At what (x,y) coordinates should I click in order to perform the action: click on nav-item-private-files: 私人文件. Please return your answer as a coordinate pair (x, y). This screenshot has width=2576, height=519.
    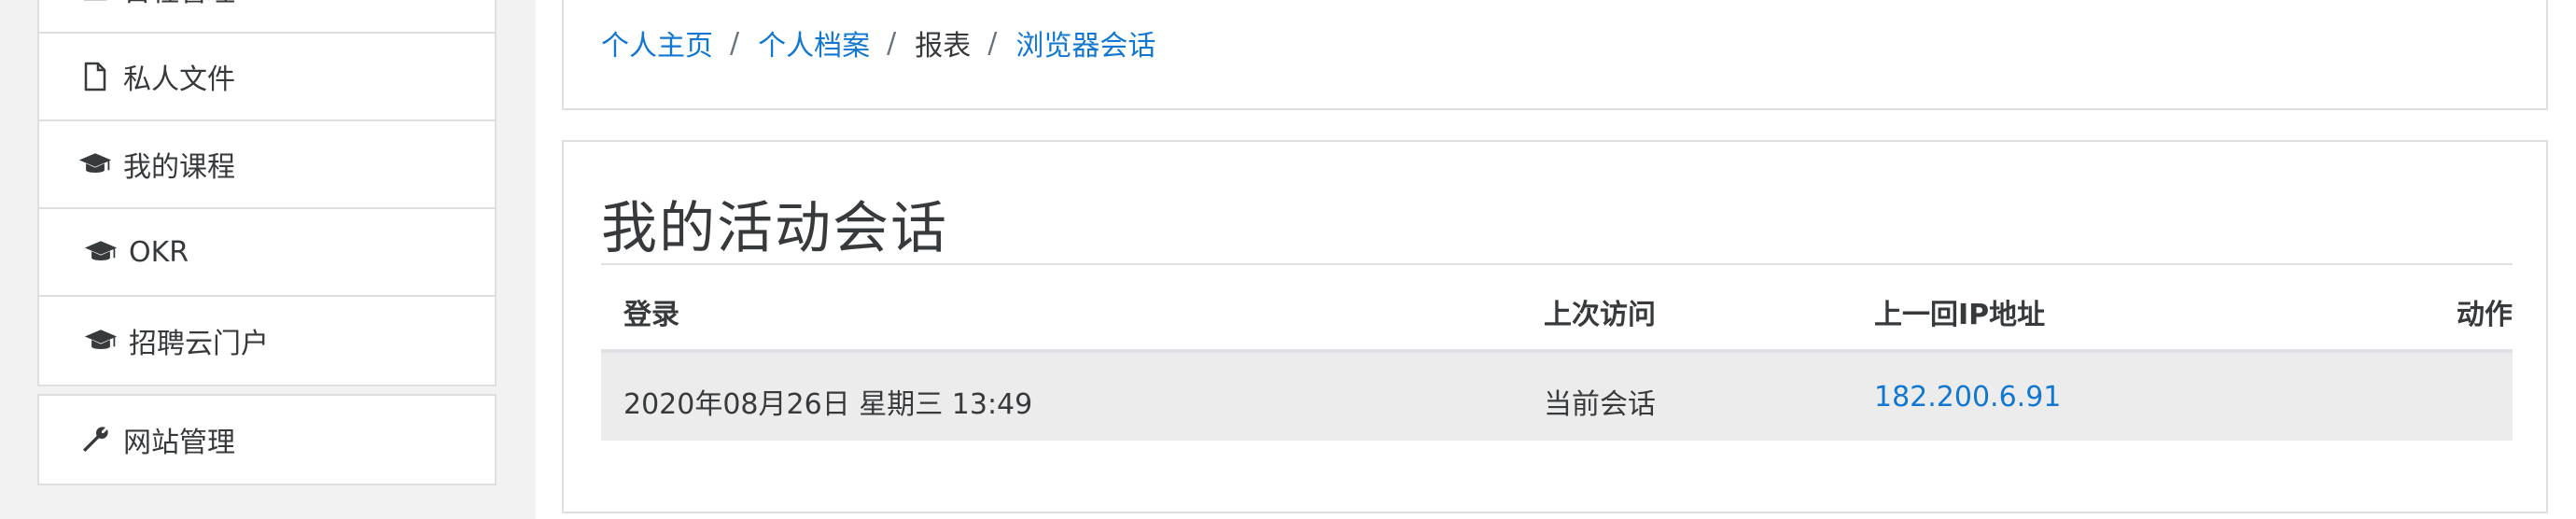
    Looking at the image, I should click on (267, 77).